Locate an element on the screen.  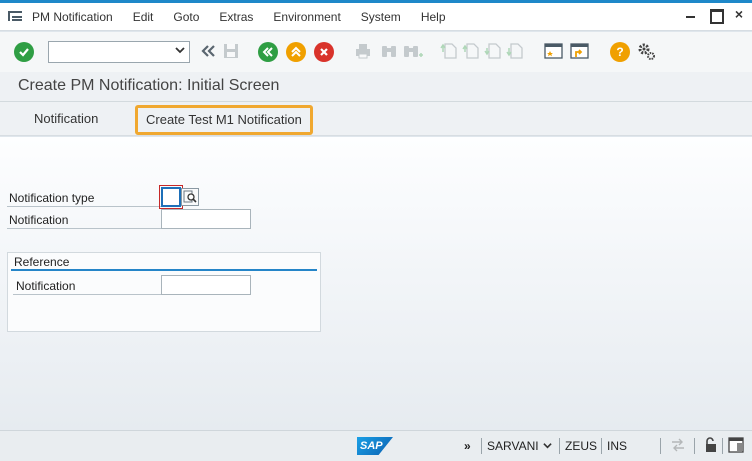
previous-page-icon is located at coordinates (471, 52).